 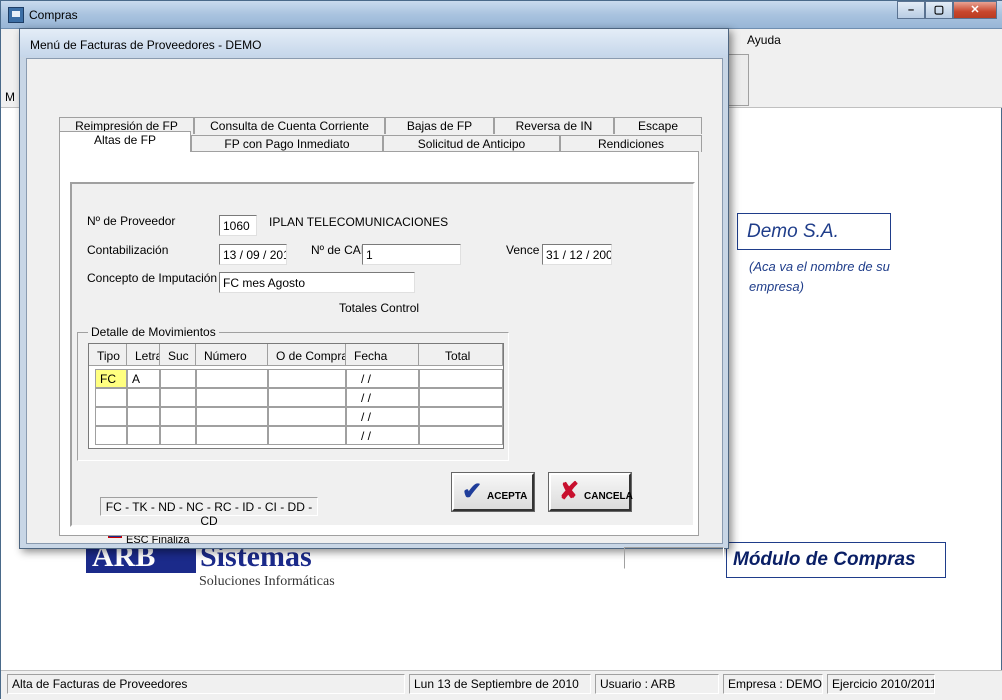 I want to click on minimize-button: –, so click(x=911, y=10).